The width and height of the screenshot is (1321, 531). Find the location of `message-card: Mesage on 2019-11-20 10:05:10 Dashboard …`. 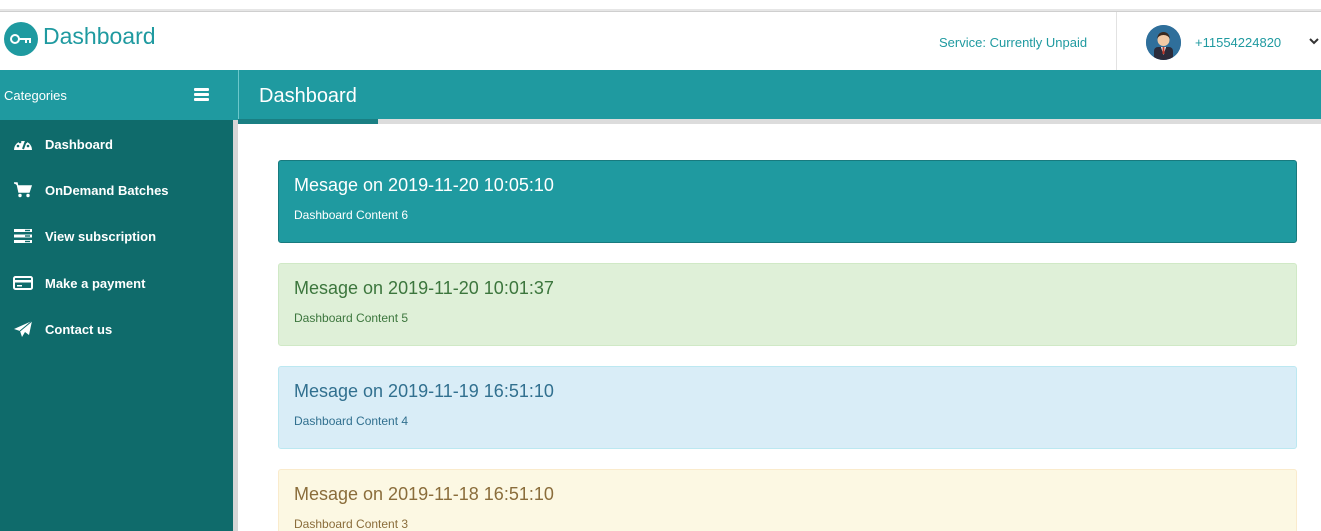

message-card: Mesage on 2019-11-20 10:05:10 Dashboard … is located at coordinates (787, 201).